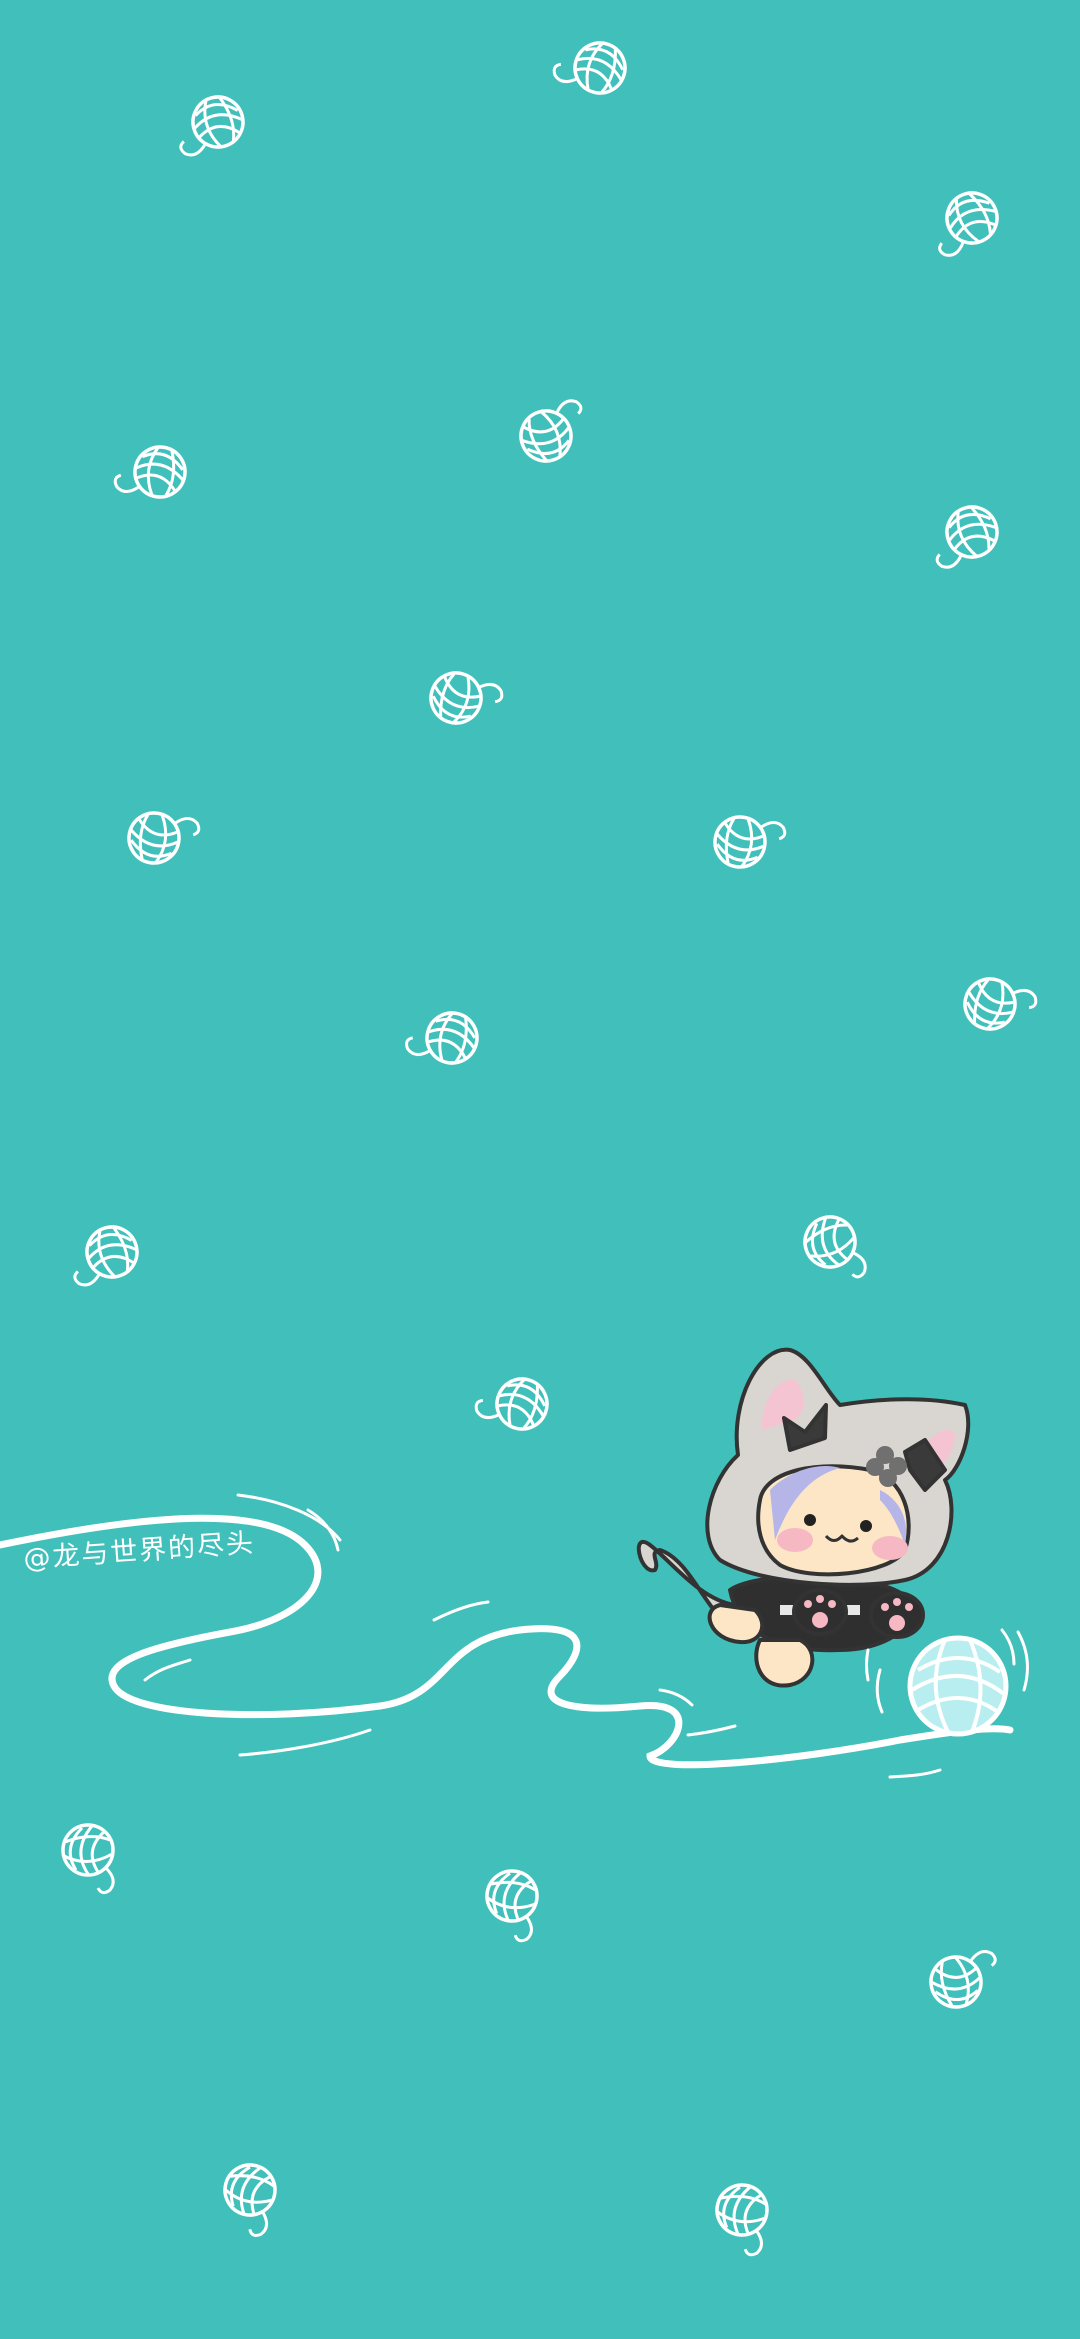 The height and width of the screenshot is (2339, 1080). Describe the element at coordinates (947, 1682) in the screenshot. I see `blue-yarn-ball` at that location.